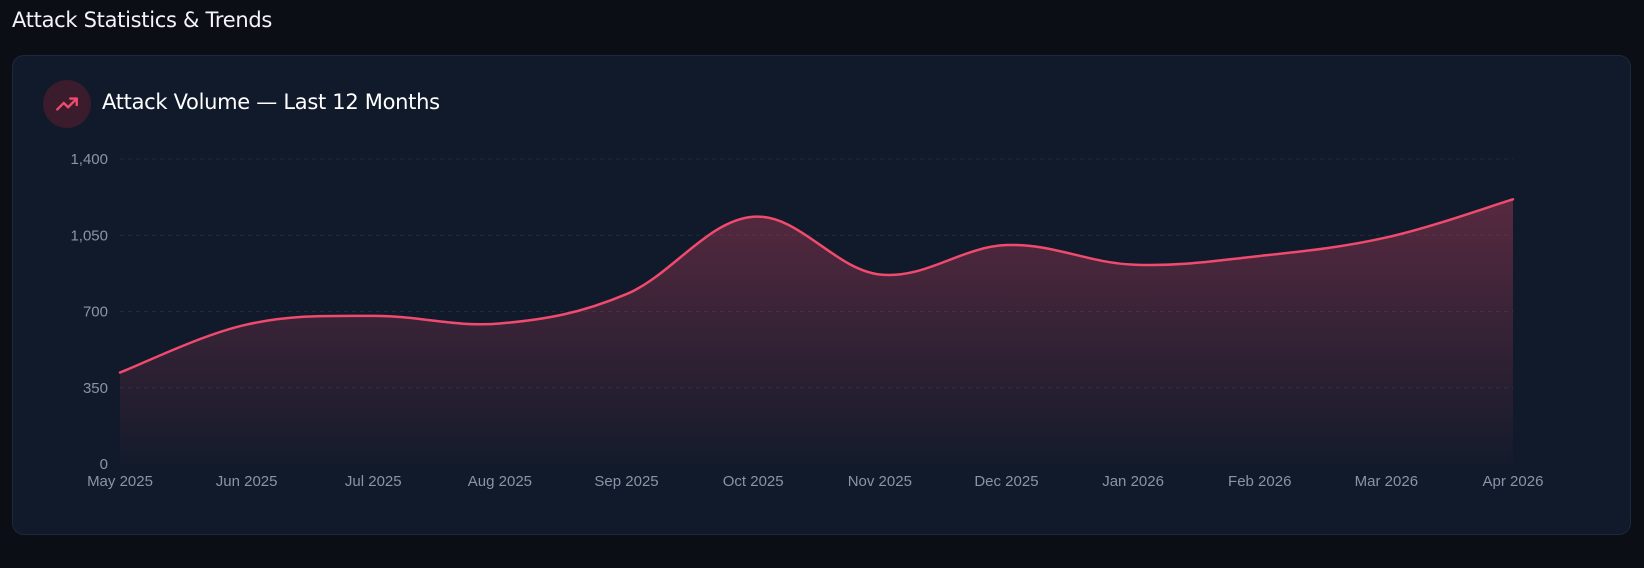  What do you see at coordinates (1513, 481) in the screenshot?
I see `x-tick-label: Apr 2026` at bounding box center [1513, 481].